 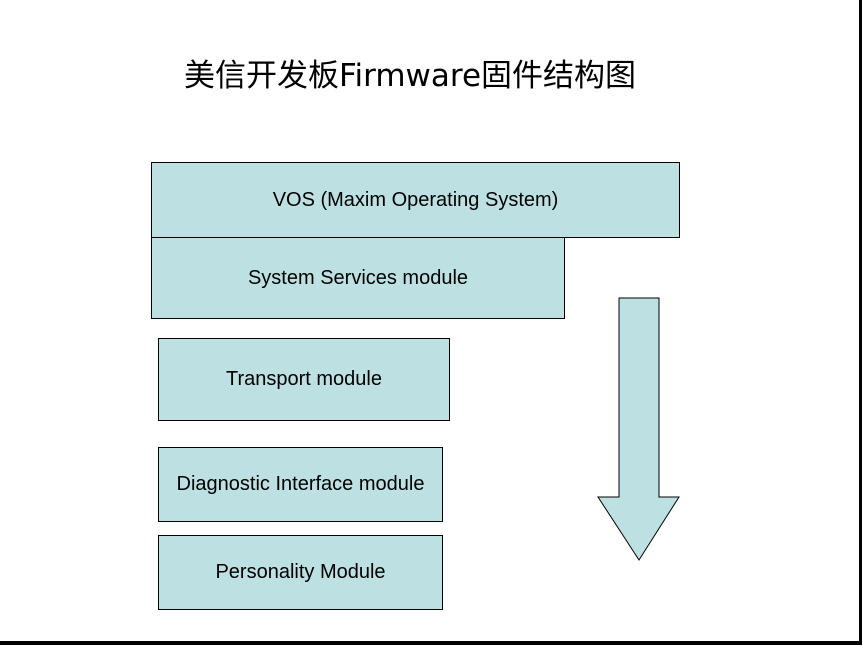 I want to click on layer-vos: VOS (Maxim Operating System), so click(x=415, y=200).